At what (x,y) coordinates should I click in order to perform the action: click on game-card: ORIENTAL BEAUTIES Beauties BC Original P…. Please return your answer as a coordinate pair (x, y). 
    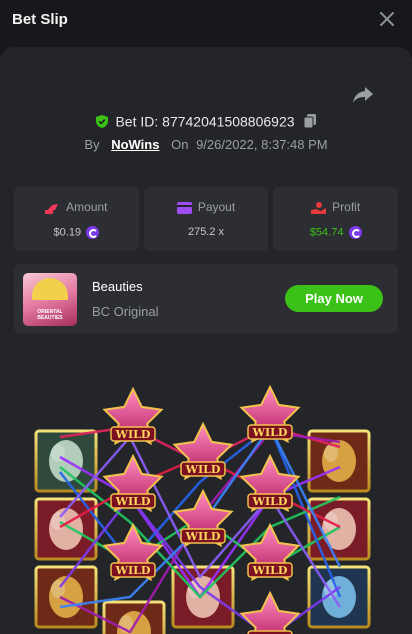
    Looking at the image, I should click on (206, 298).